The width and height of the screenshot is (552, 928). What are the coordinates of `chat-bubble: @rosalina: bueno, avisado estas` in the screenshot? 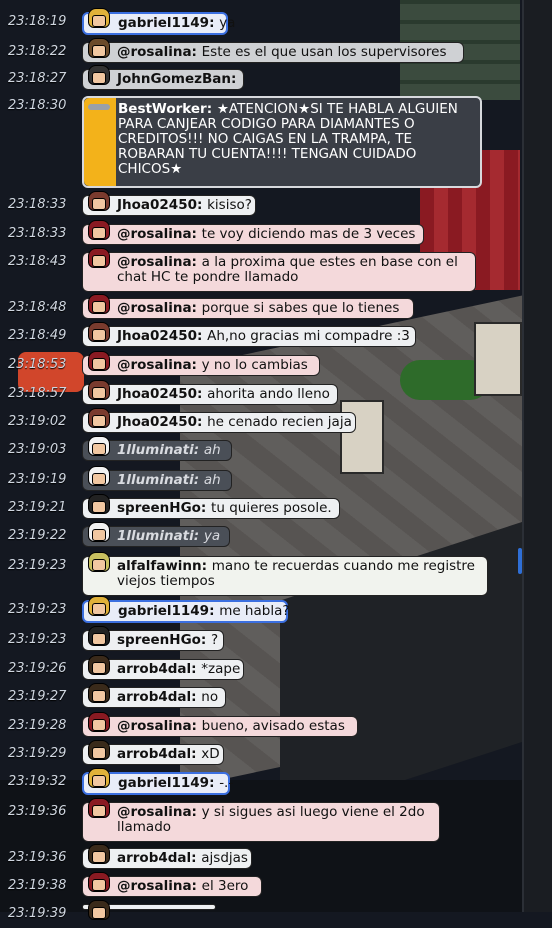 It's located at (220, 726).